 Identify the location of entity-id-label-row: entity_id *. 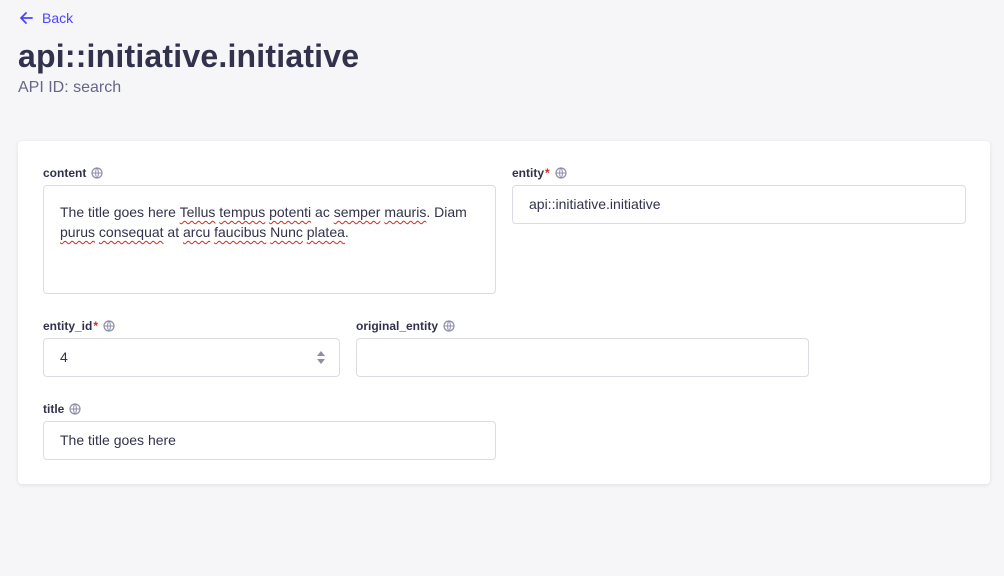
(79, 326).